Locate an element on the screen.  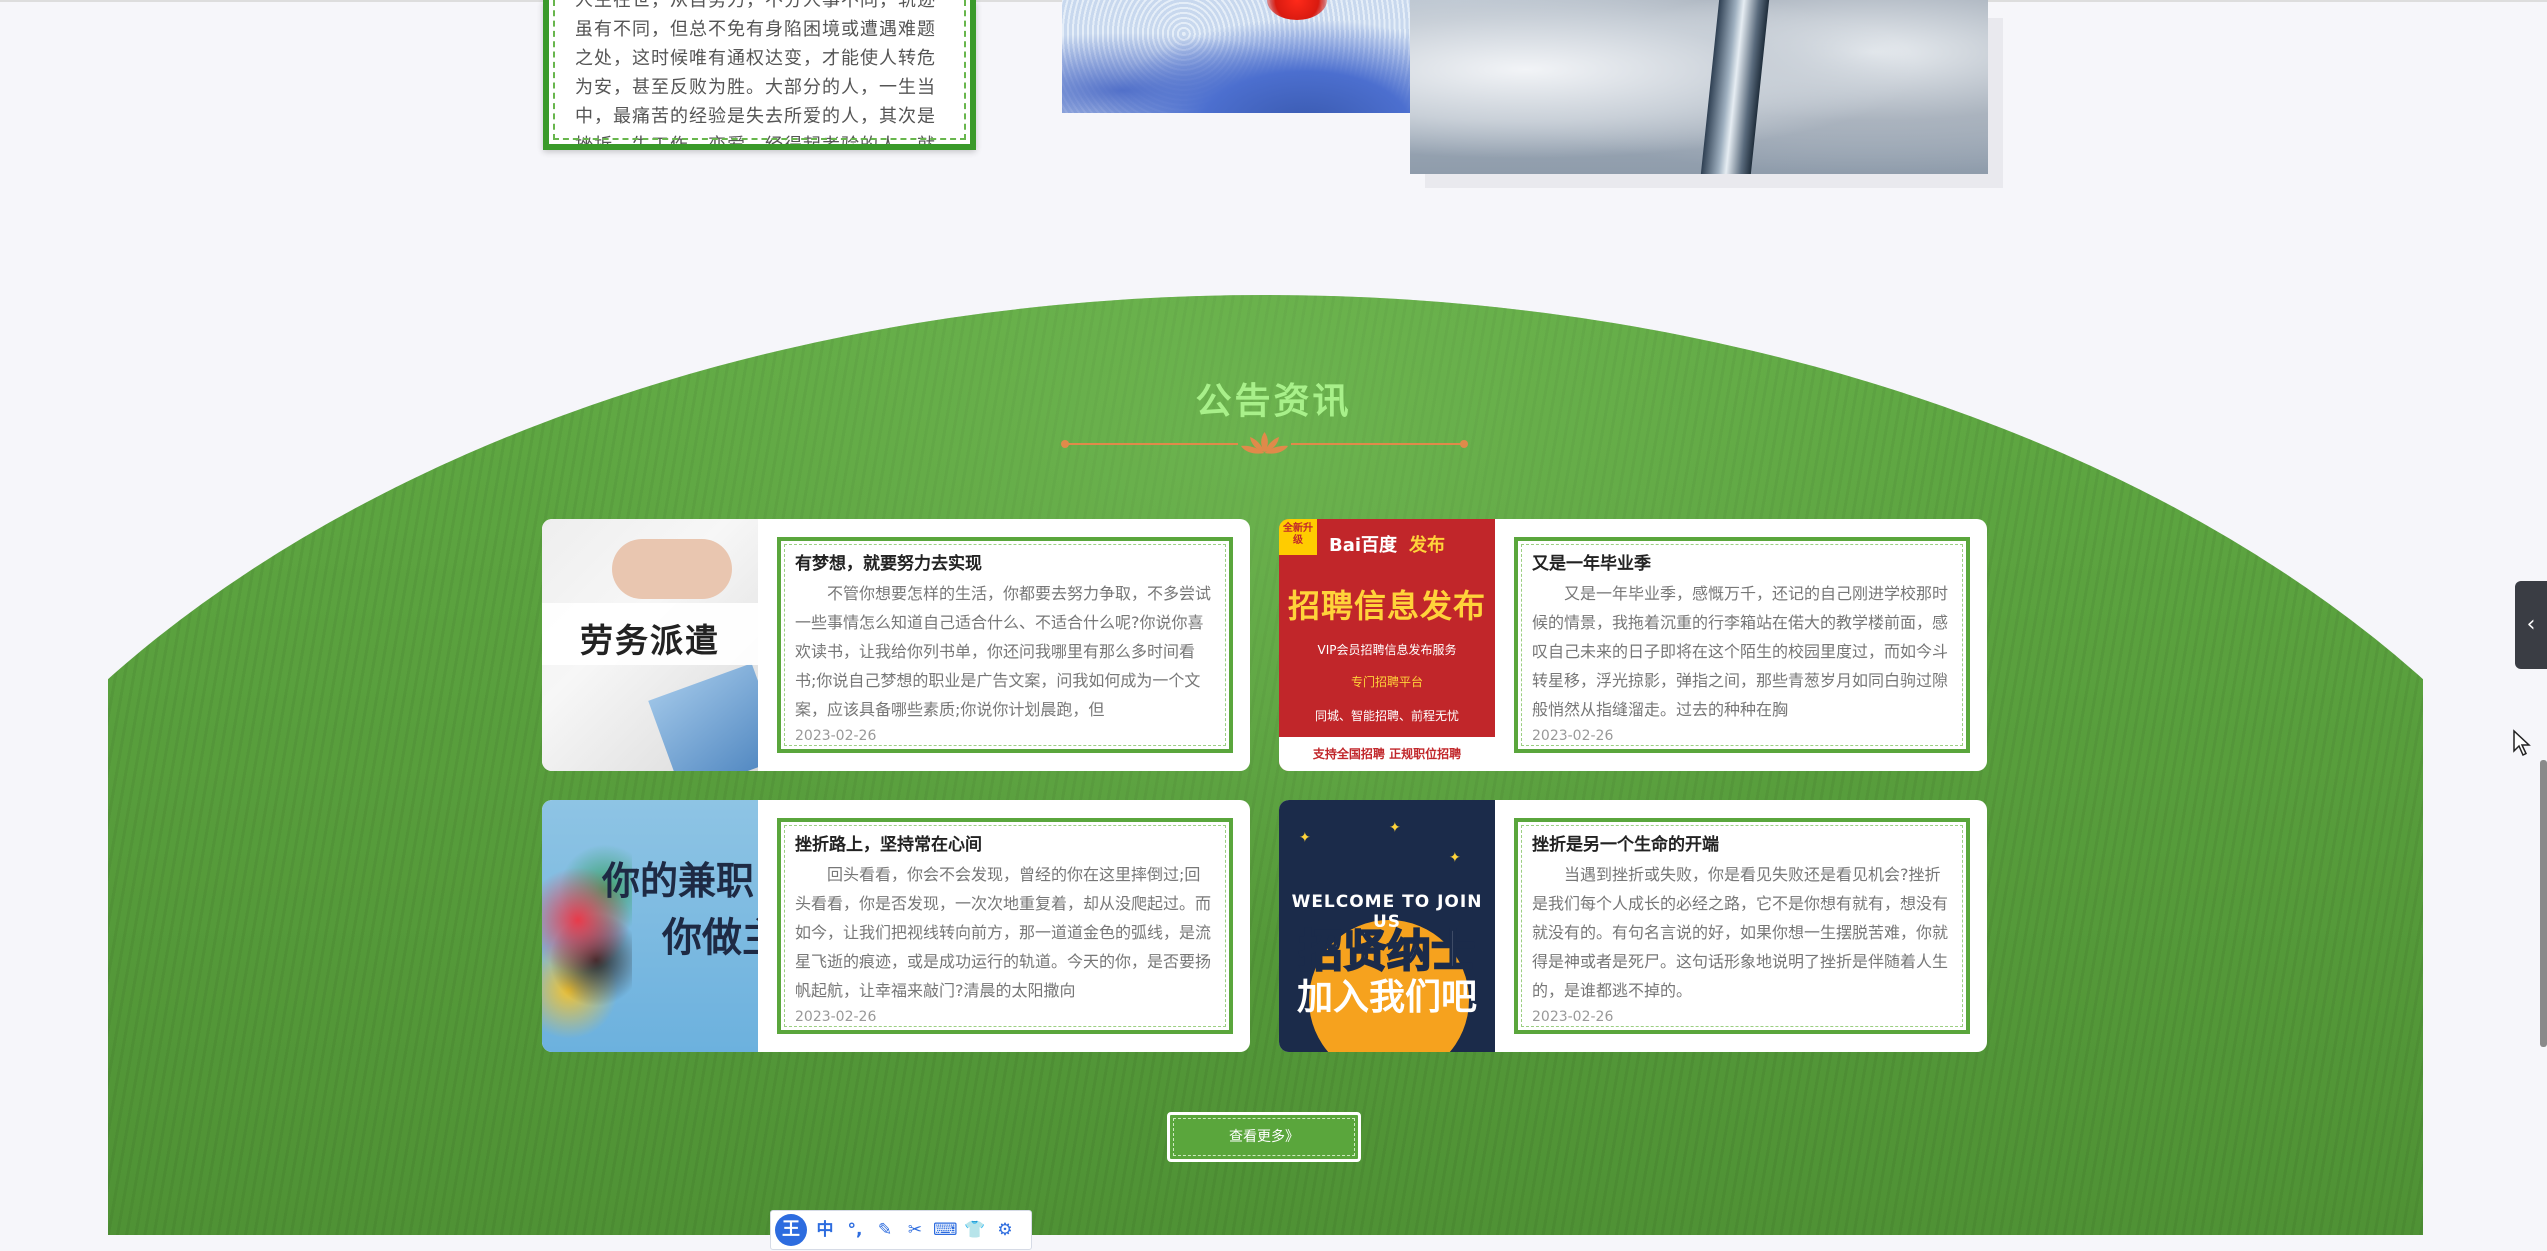
thumb-logo: Bai百度 is located at coordinates (1363, 545).